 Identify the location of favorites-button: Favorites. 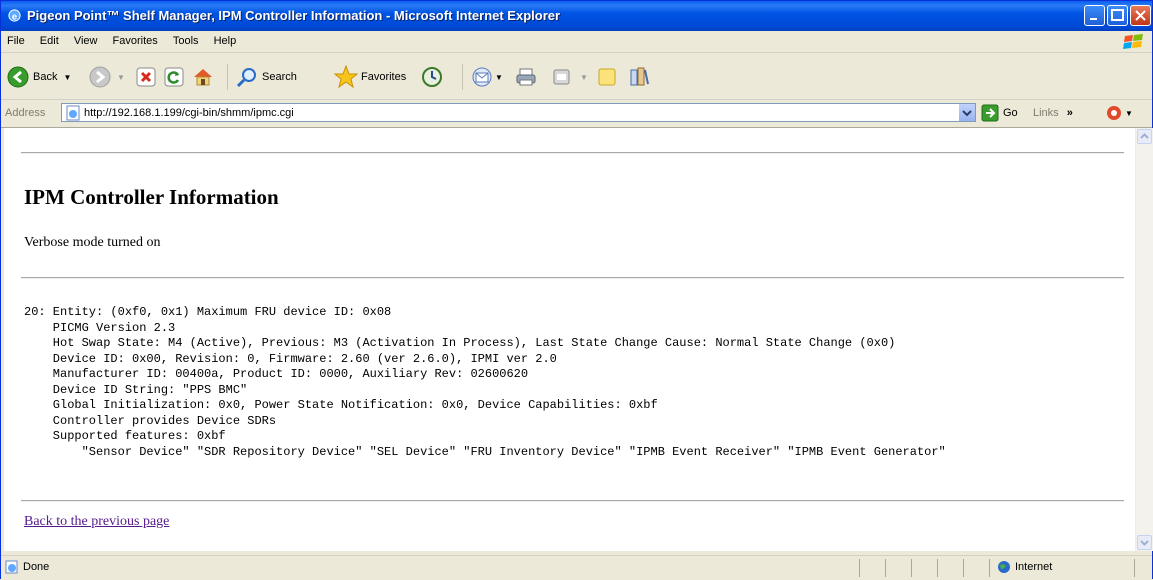
(370, 77).